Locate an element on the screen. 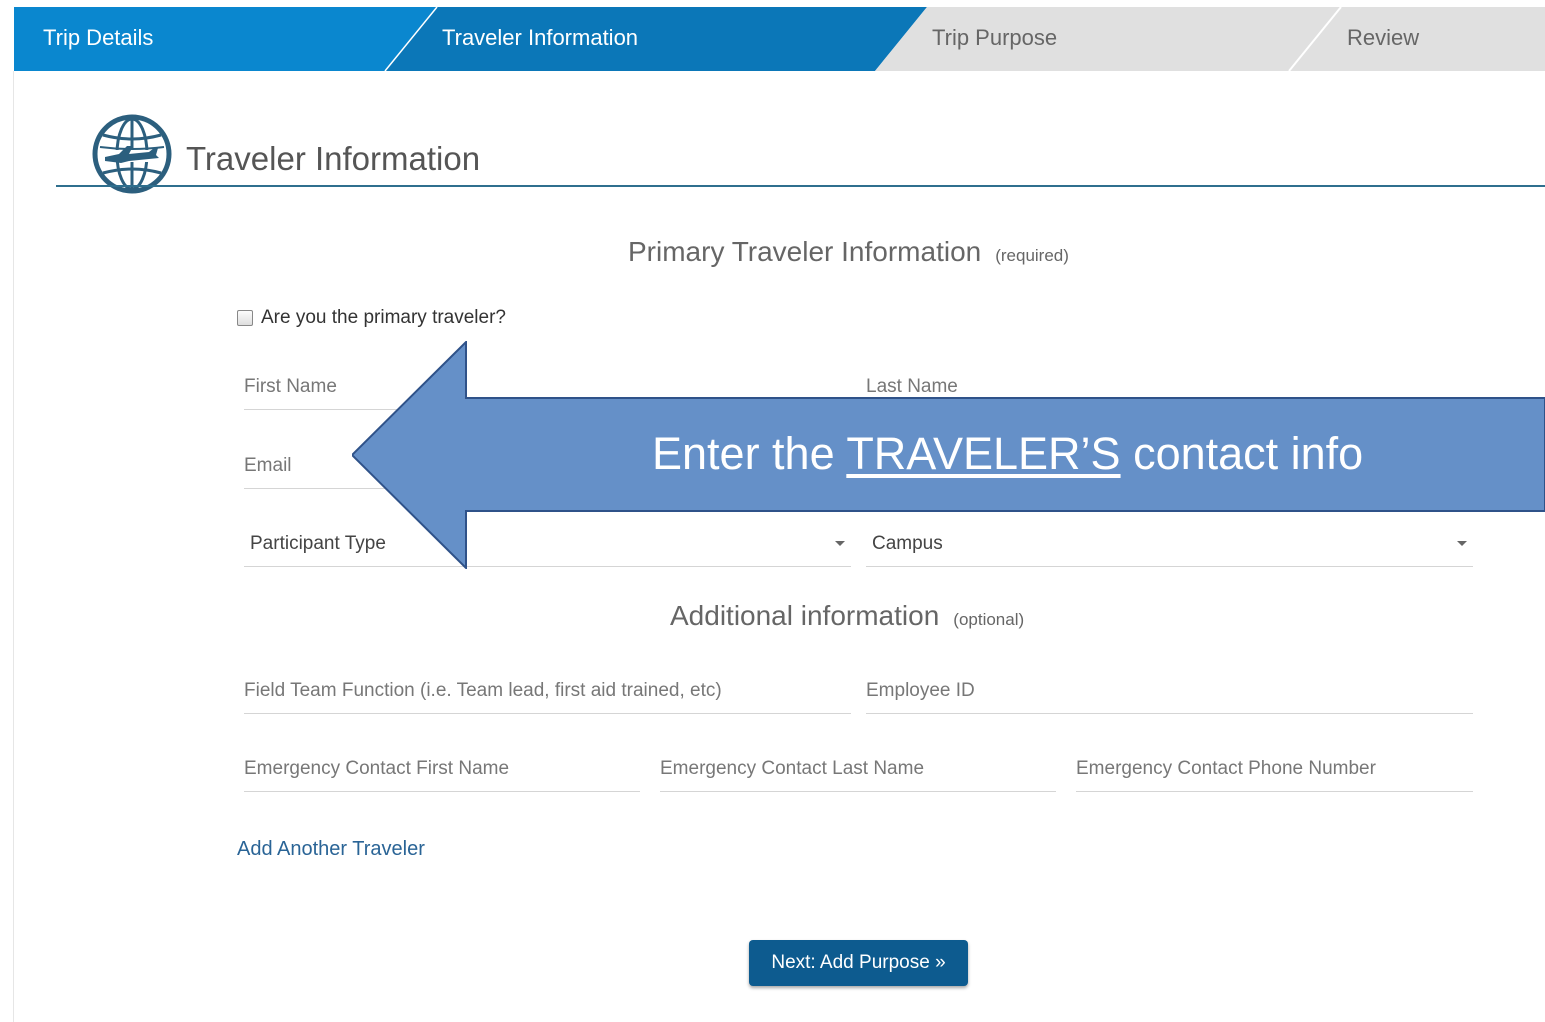  employee-id-input is located at coordinates (1169, 691).